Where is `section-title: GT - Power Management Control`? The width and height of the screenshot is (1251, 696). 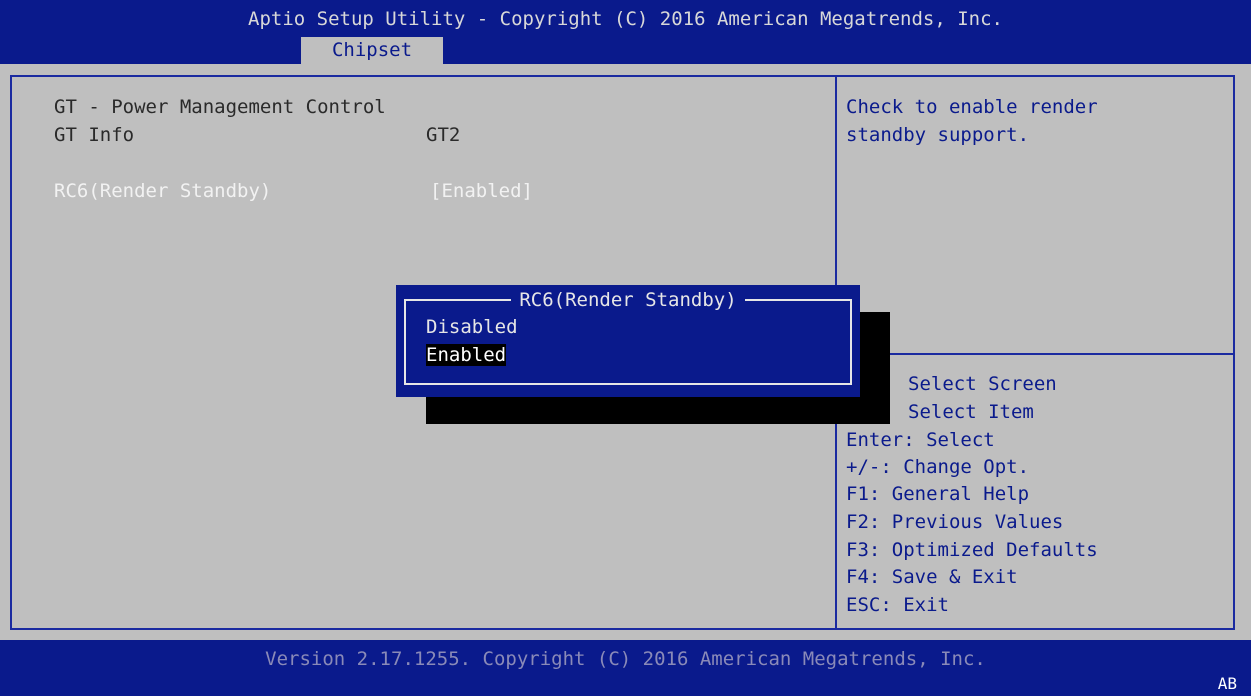 section-title: GT - Power Management Control is located at coordinates (220, 107).